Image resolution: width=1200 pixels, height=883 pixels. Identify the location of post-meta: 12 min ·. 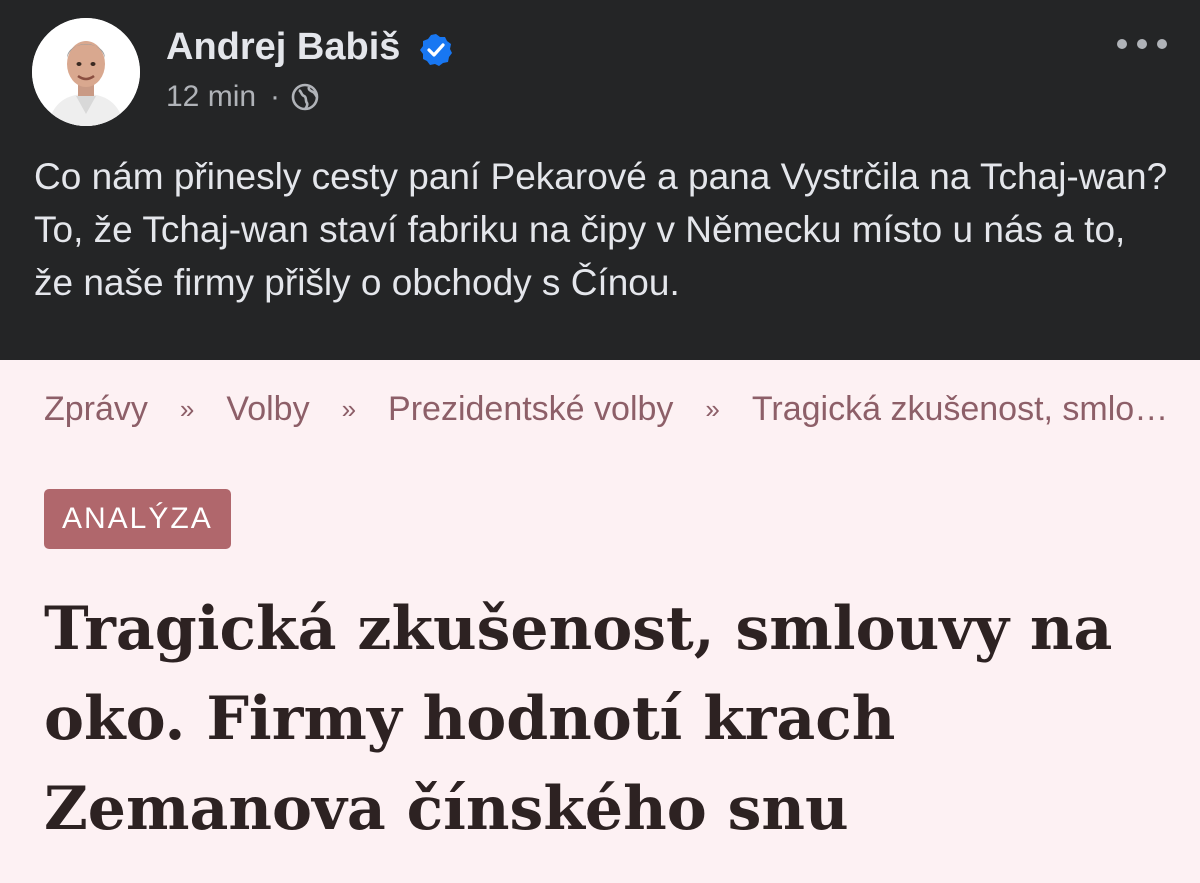
(243, 97).